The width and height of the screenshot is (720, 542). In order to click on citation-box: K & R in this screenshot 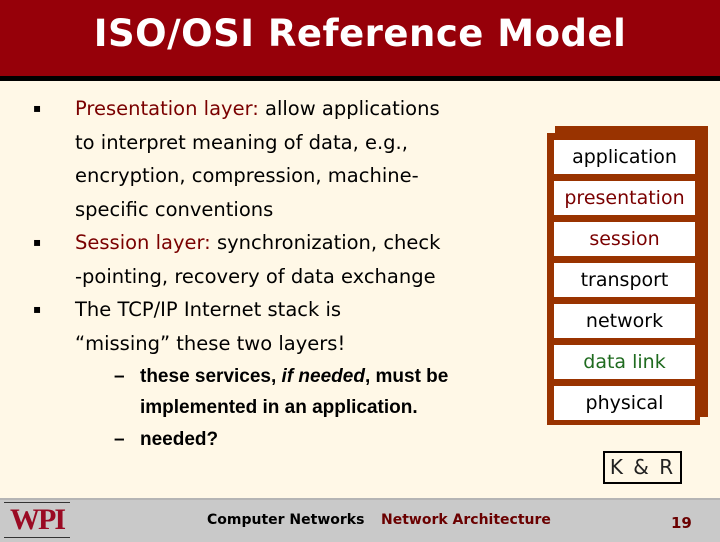, I will do `click(642, 467)`.